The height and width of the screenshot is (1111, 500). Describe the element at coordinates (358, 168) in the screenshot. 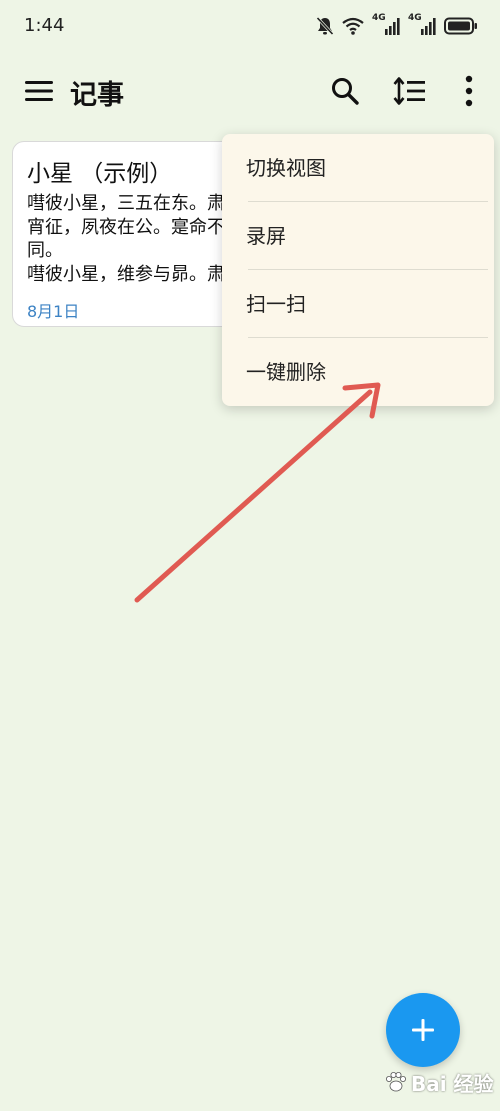

I see `menu-item-switch-view: 切换视图` at that location.